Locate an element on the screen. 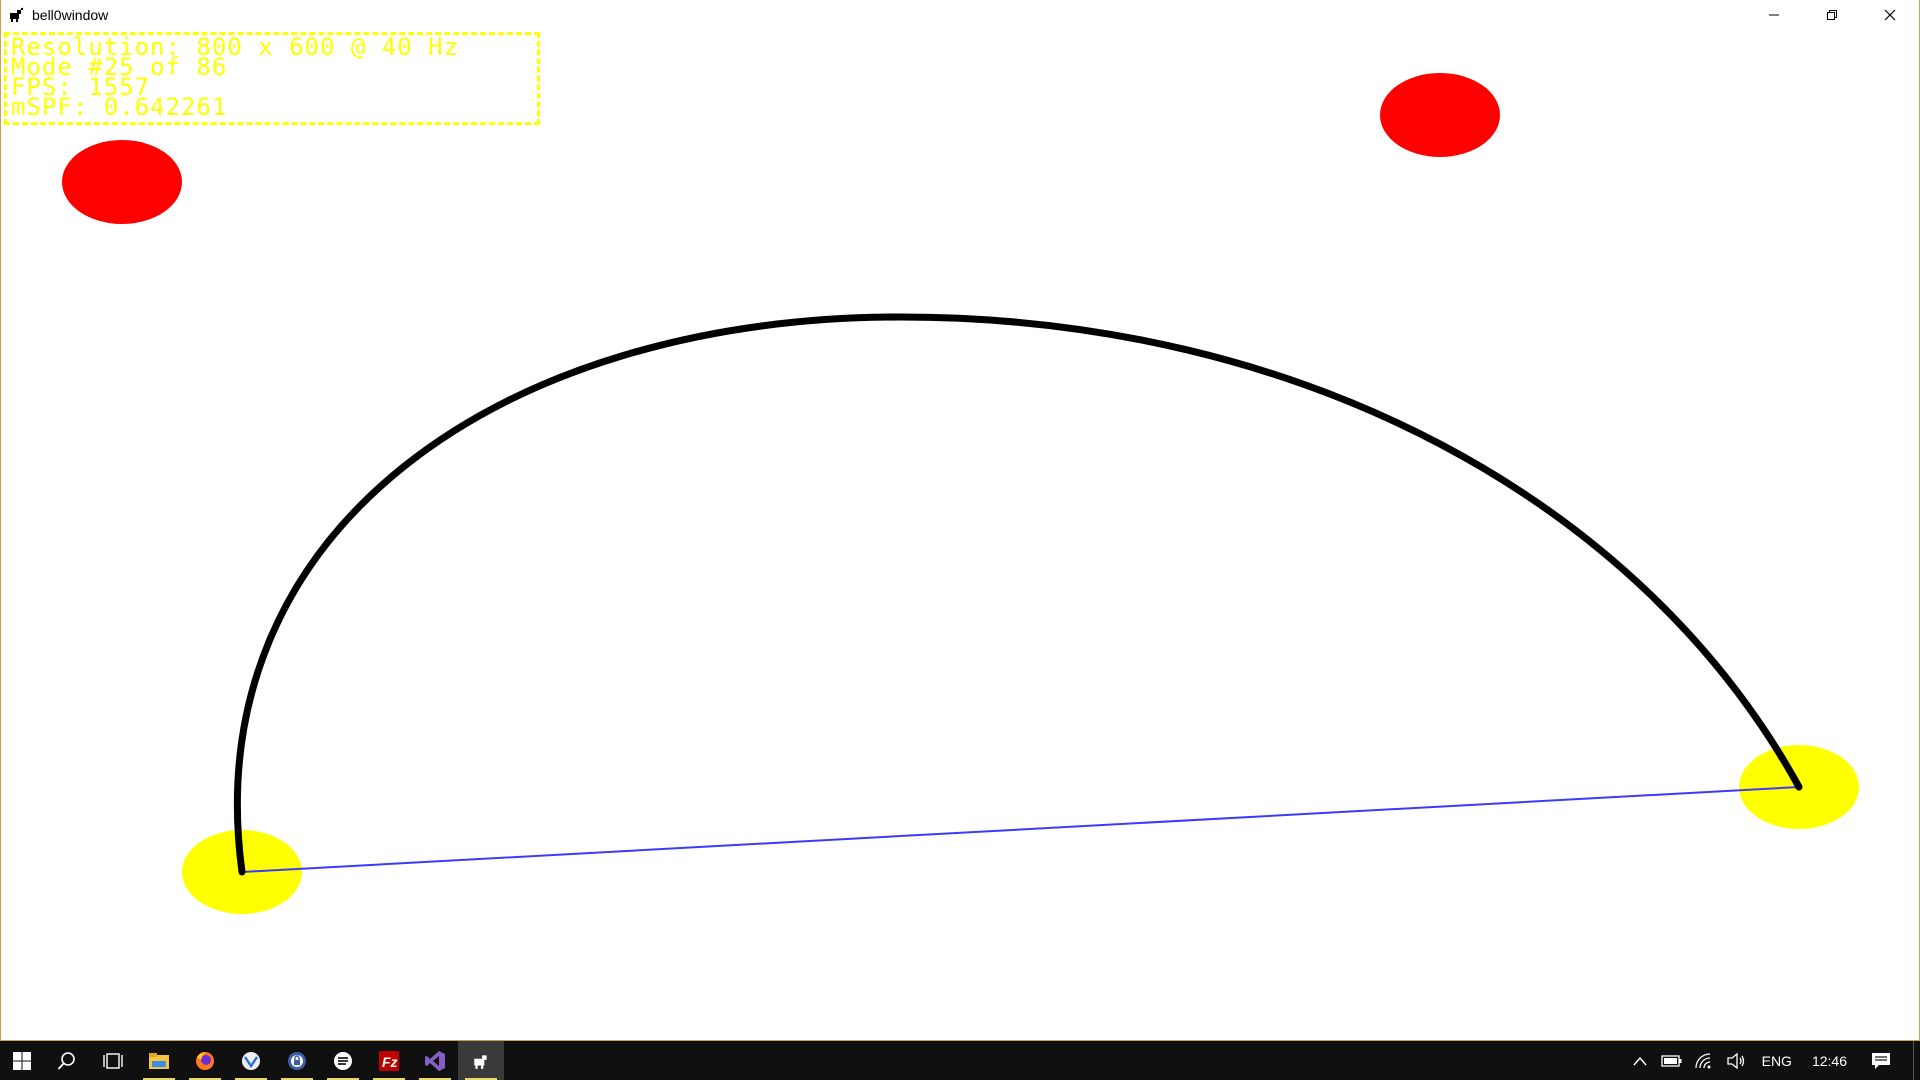  restore-icon is located at coordinates (1832, 15).